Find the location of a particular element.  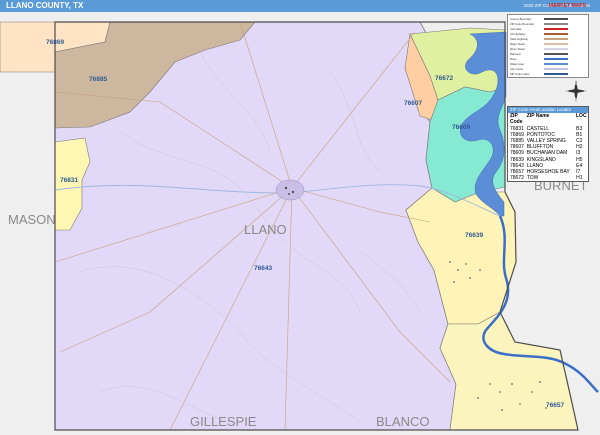

column-zip-name: ZIP Name is located at coordinates (538, 116).